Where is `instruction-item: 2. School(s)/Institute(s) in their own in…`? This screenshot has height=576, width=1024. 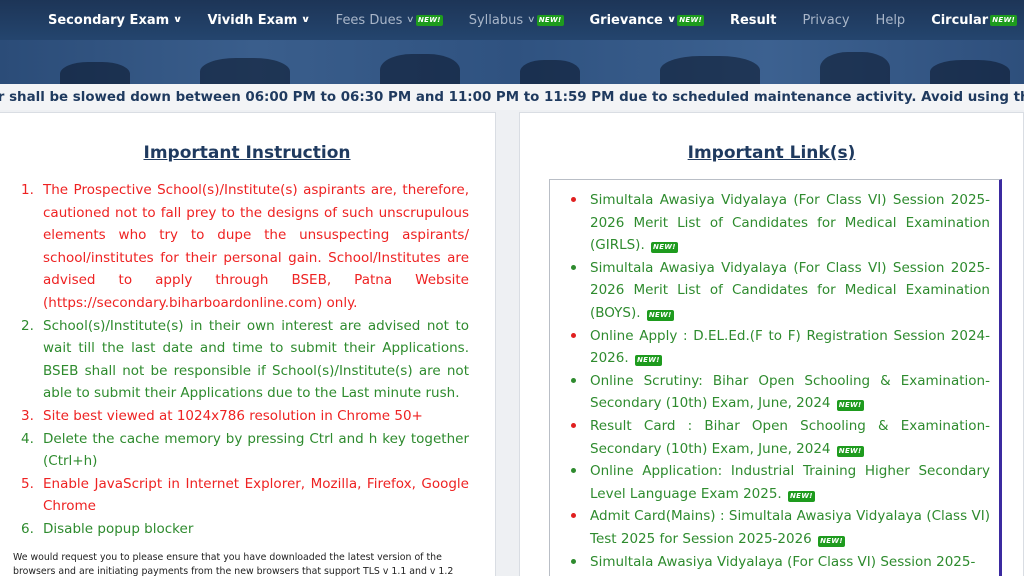
instruction-item: 2. School(s)/Institute(s) in their own in… is located at coordinates (245, 360).